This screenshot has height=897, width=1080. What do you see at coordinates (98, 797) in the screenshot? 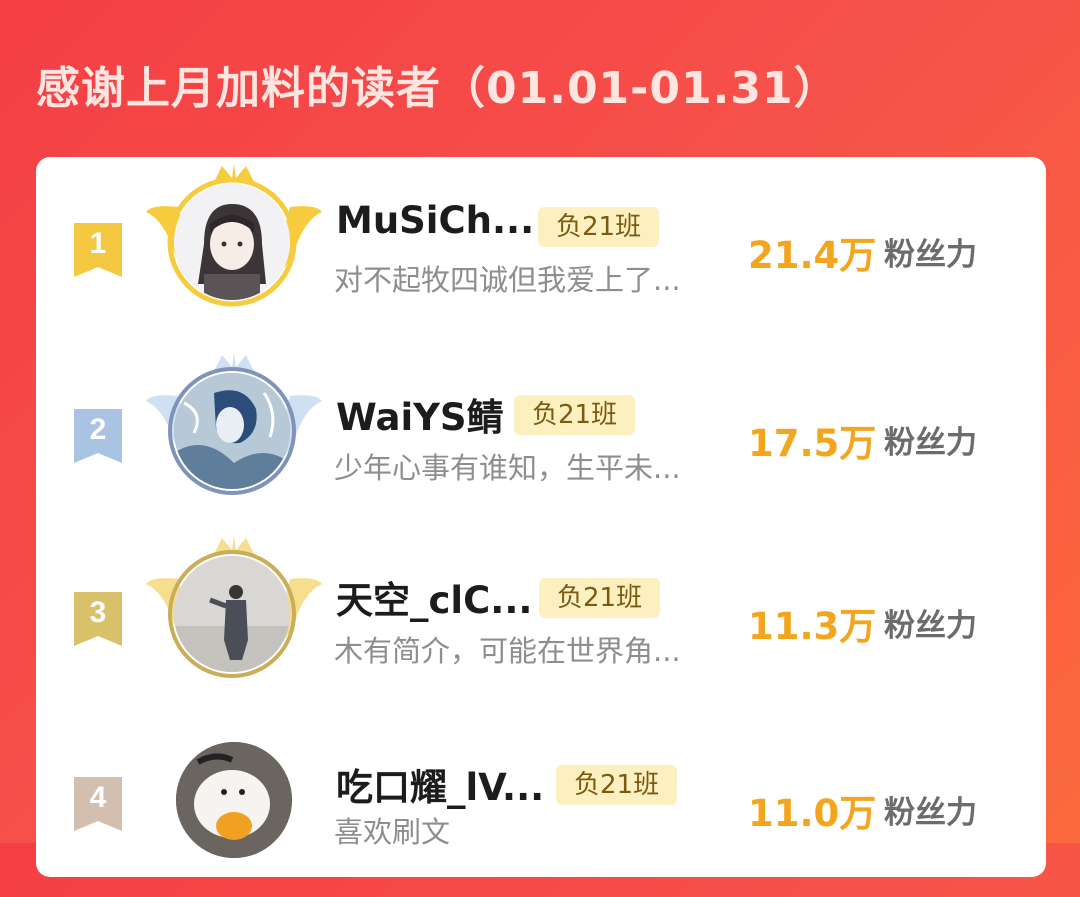
I see `rank-number: 4` at bounding box center [98, 797].